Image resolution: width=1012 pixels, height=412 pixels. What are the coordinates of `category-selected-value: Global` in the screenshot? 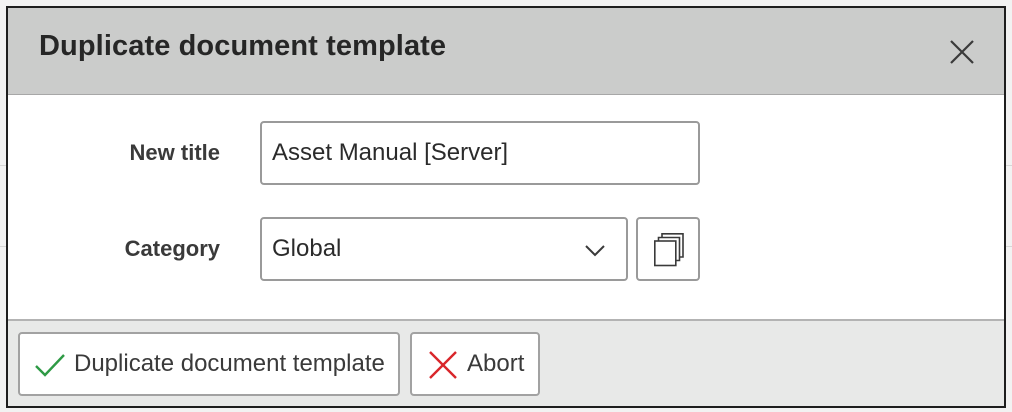 It's located at (307, 248).